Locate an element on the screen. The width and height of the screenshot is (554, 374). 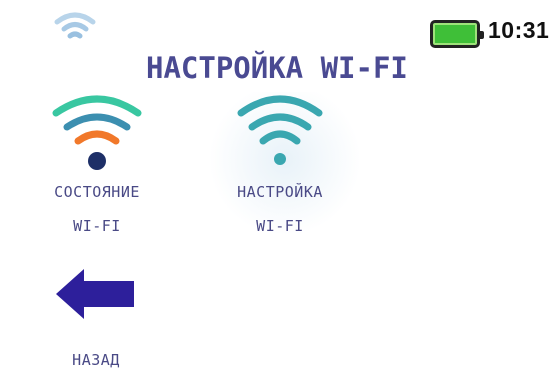
back-arrow-icon is located at coordinates (95, 294).